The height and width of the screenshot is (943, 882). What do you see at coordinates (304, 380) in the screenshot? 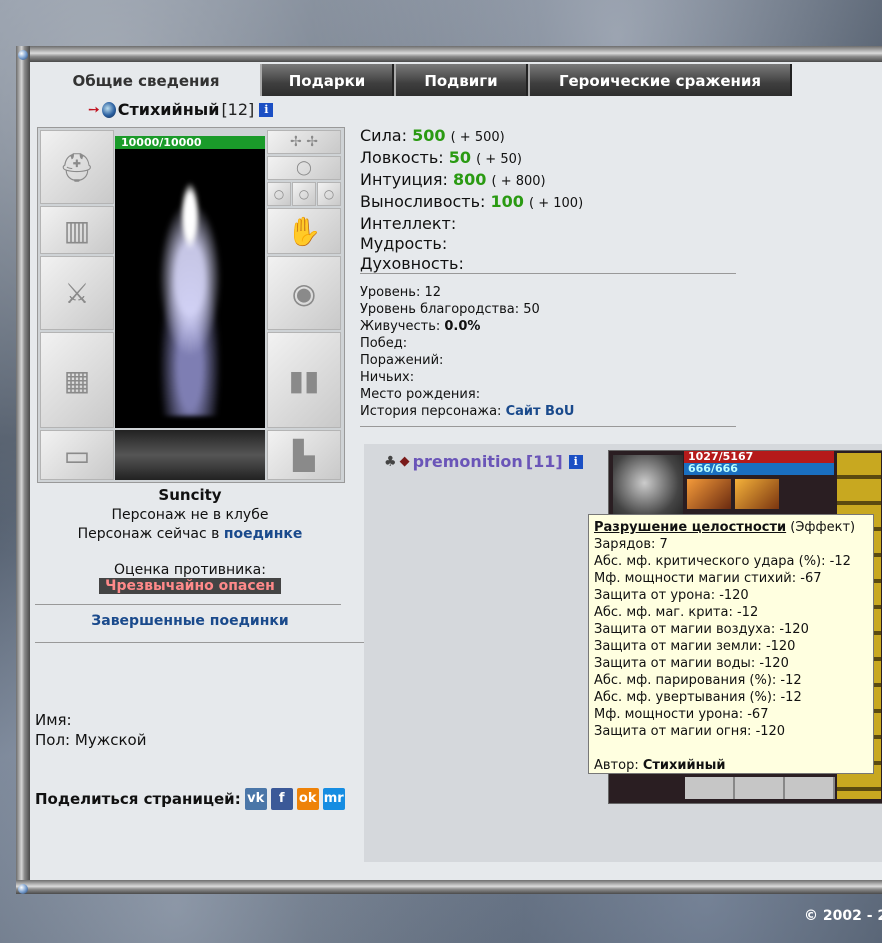
I see `leggings-slot: ▮▮` at bounding box center [304, 380].